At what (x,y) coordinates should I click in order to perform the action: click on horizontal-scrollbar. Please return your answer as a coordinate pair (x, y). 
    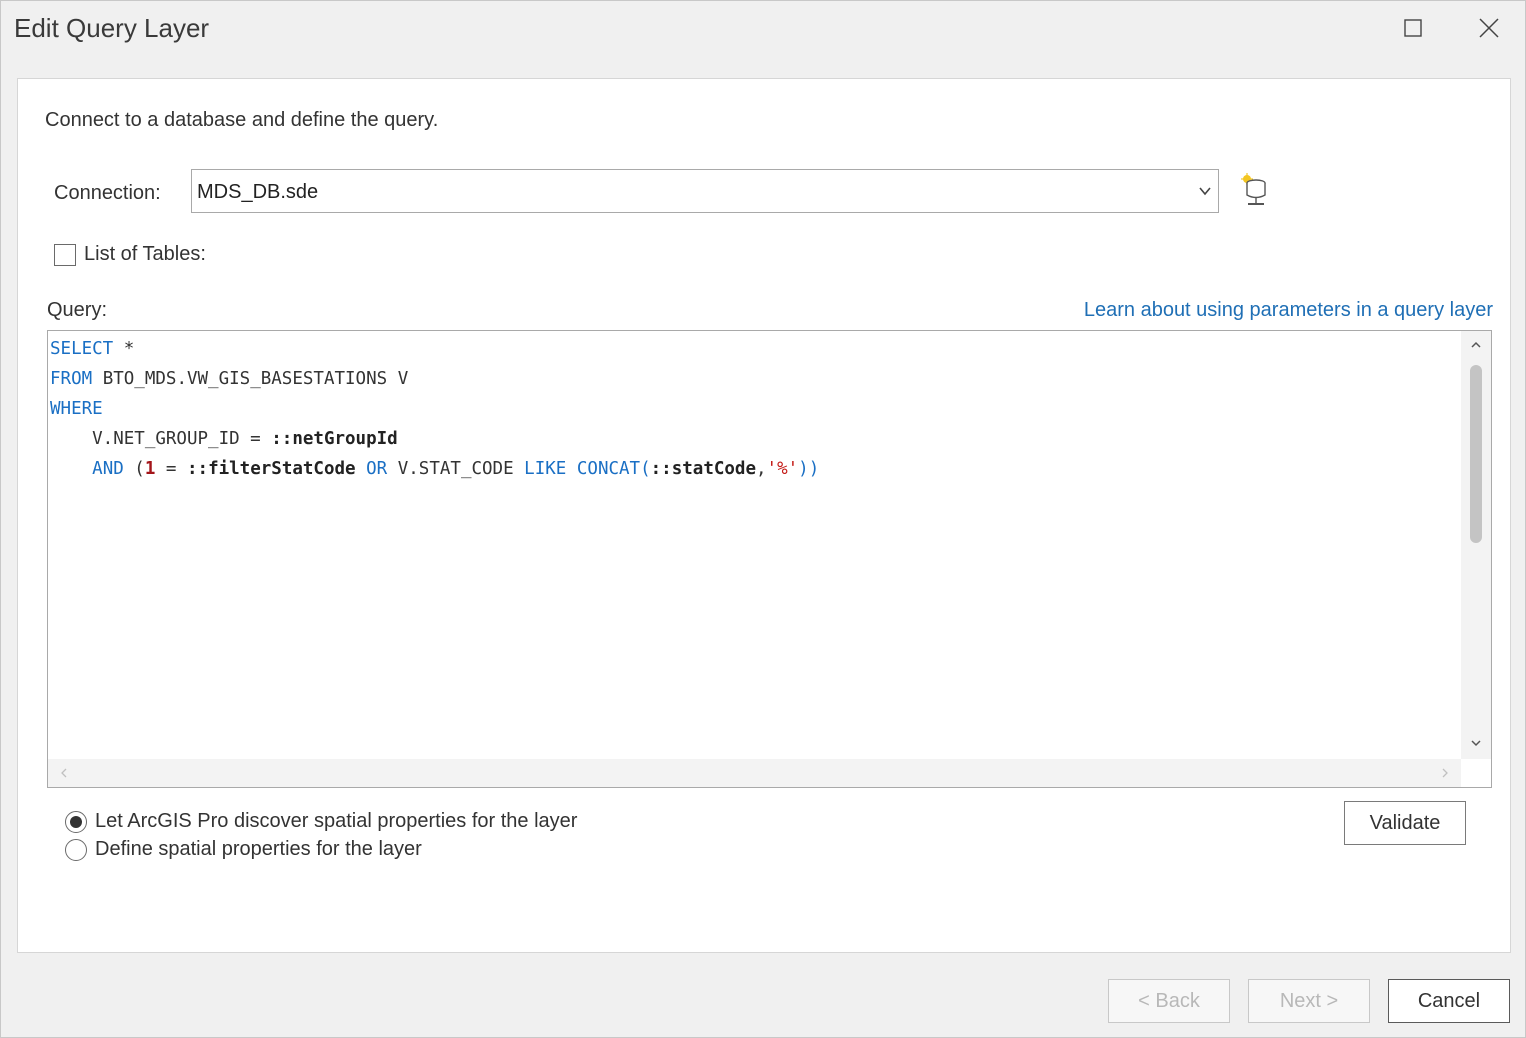
    Looking at the image, I should click on (754, 773).